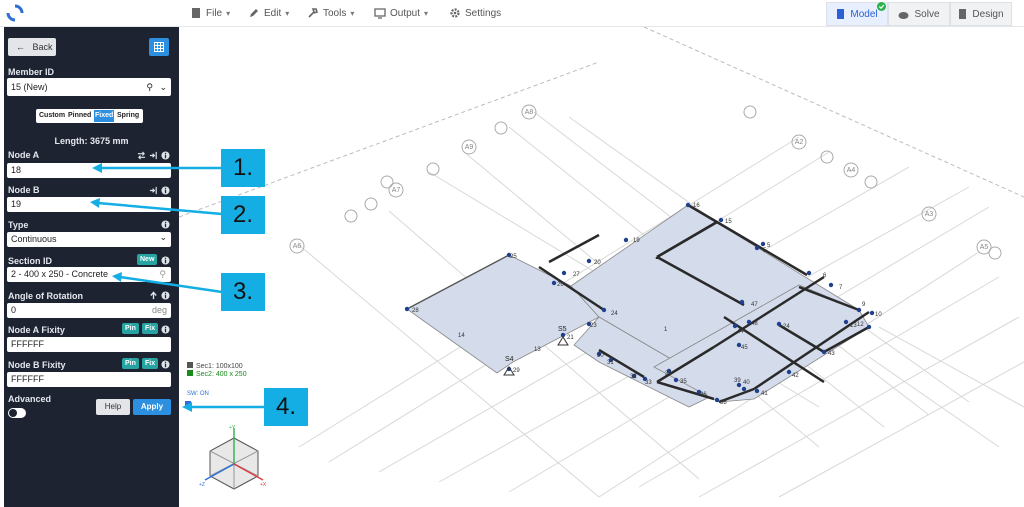 This screenshot has width=1024, height=507. Describe the element at coordinates (243, 215) in the screenshot. I see `callout-2: 2.` at that location.